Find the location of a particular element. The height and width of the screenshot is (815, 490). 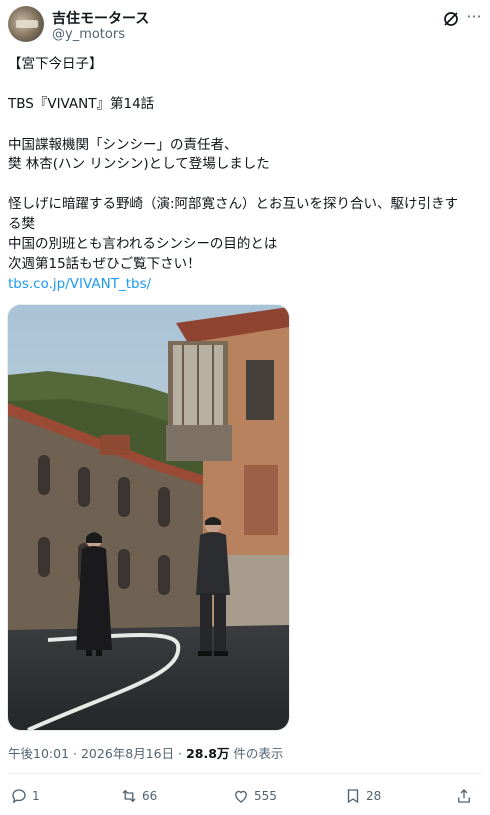

bookmark-icon is located at coordinates (353, 796).